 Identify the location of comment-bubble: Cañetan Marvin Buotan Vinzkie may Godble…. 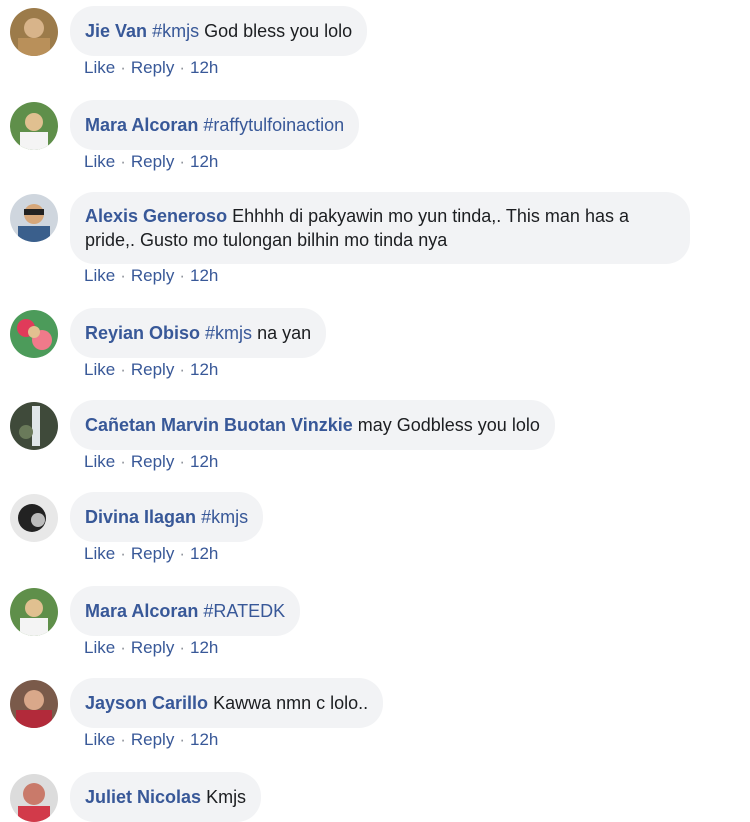
(312, 425).